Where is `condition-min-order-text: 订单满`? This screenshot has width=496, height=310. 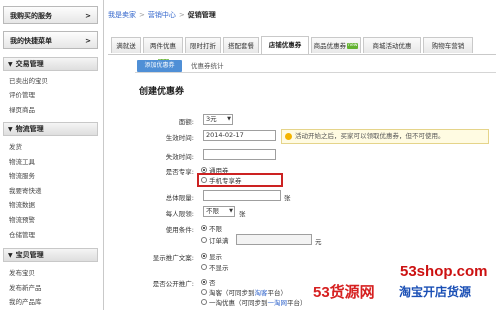
condition-min-order-text: 订单满 is located at coordinates (219, 241).